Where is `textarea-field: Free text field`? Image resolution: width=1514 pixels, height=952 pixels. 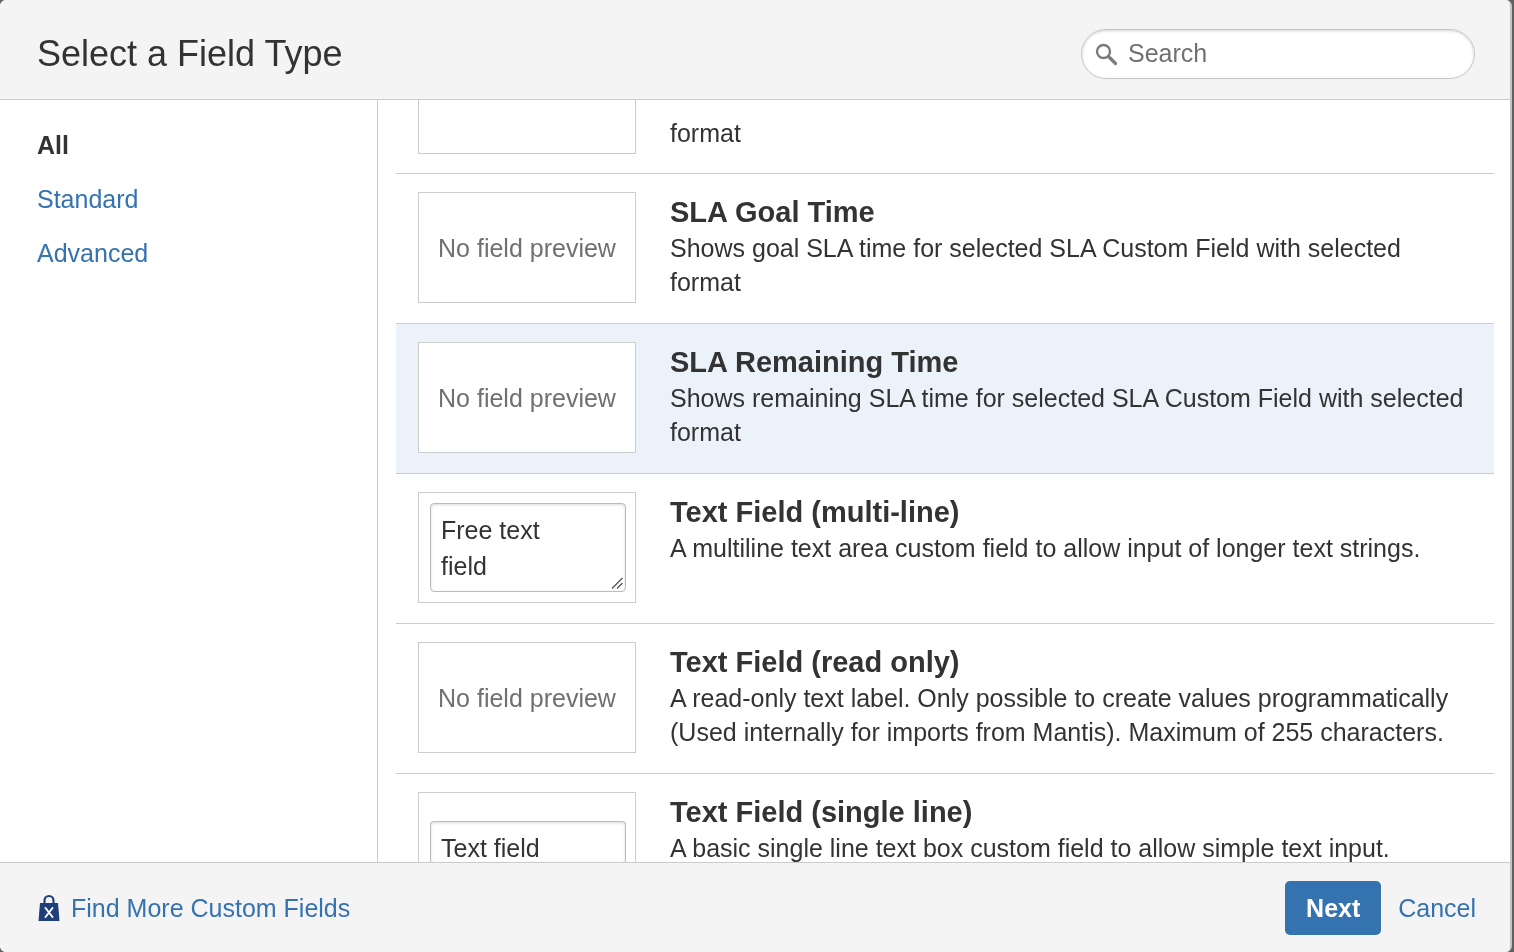
textarea-field: Free text field is located at coordinates (528, 547).